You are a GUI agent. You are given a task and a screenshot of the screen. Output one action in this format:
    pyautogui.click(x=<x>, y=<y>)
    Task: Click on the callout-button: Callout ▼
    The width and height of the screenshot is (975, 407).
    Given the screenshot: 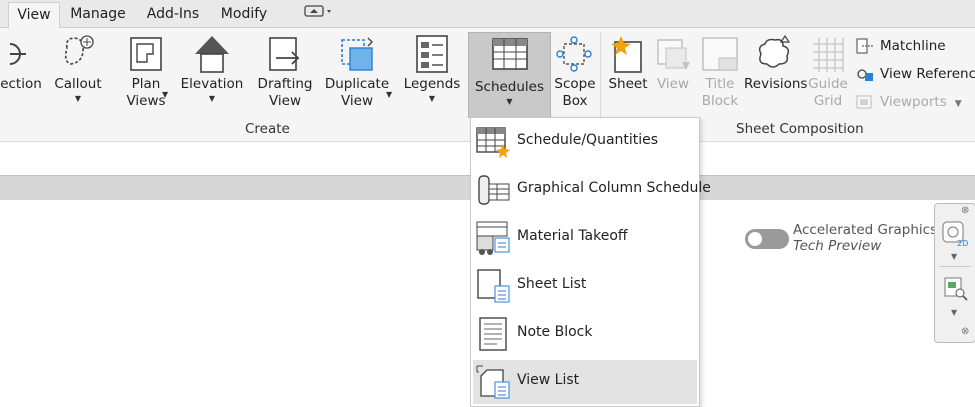 What is the action you would take?
    pyautogui.click(x=78, y=75)
    